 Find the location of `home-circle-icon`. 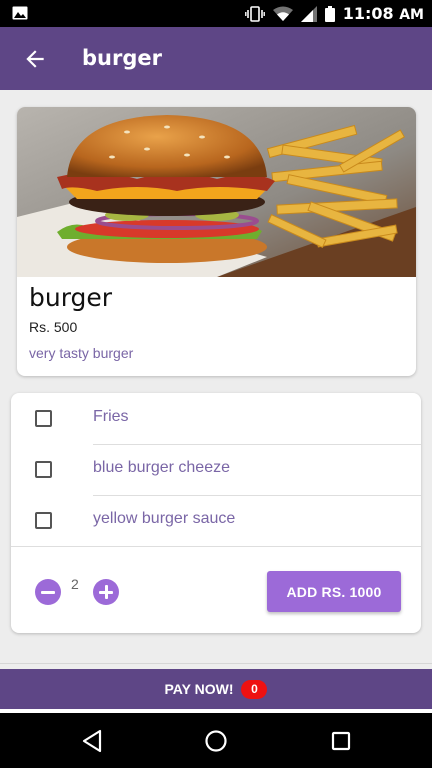

home-circle-icon is located at coordinates (216, 741).